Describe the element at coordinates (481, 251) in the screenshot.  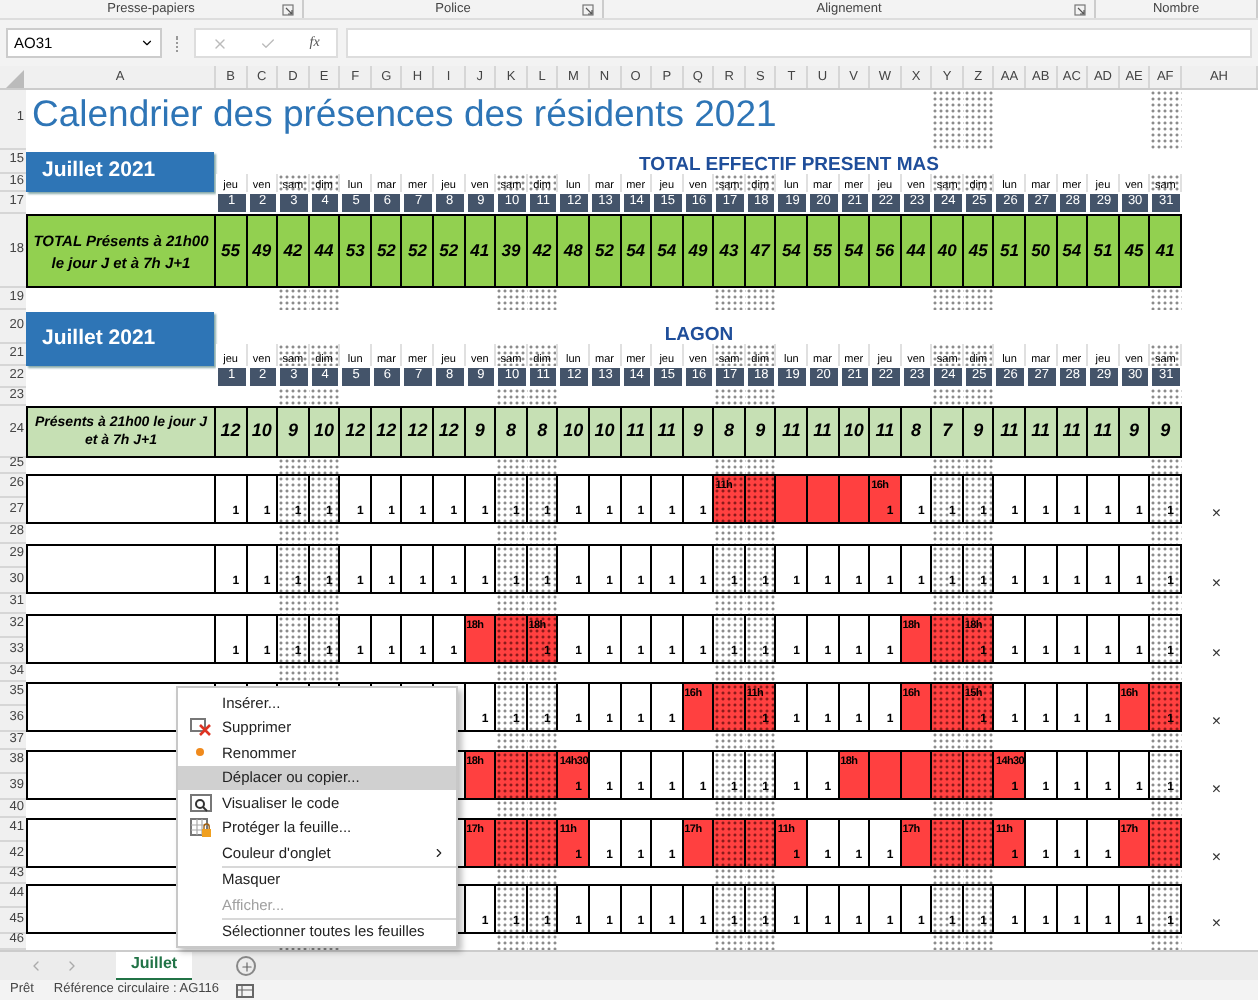
I see `total-cell: 41` at that location.